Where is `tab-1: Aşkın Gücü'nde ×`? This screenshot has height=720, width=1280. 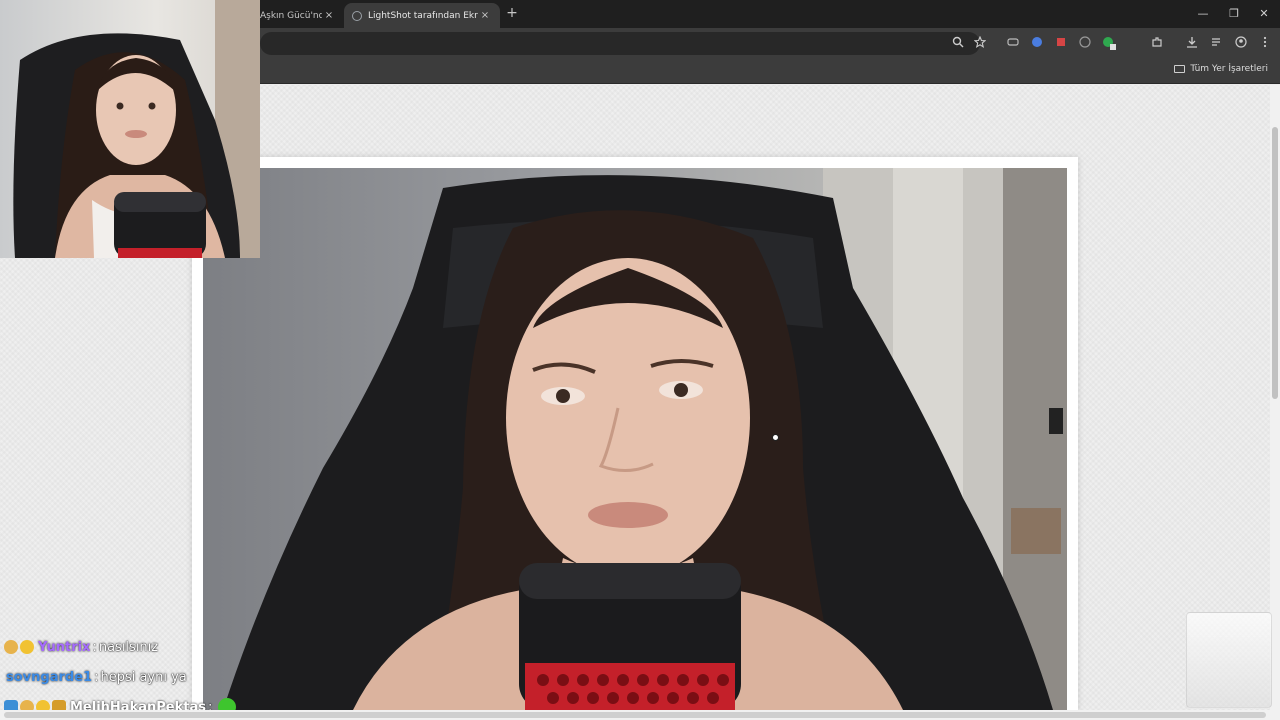 tab-1: Aşkın Gücü'nde × is located at coordinates (298, 15).